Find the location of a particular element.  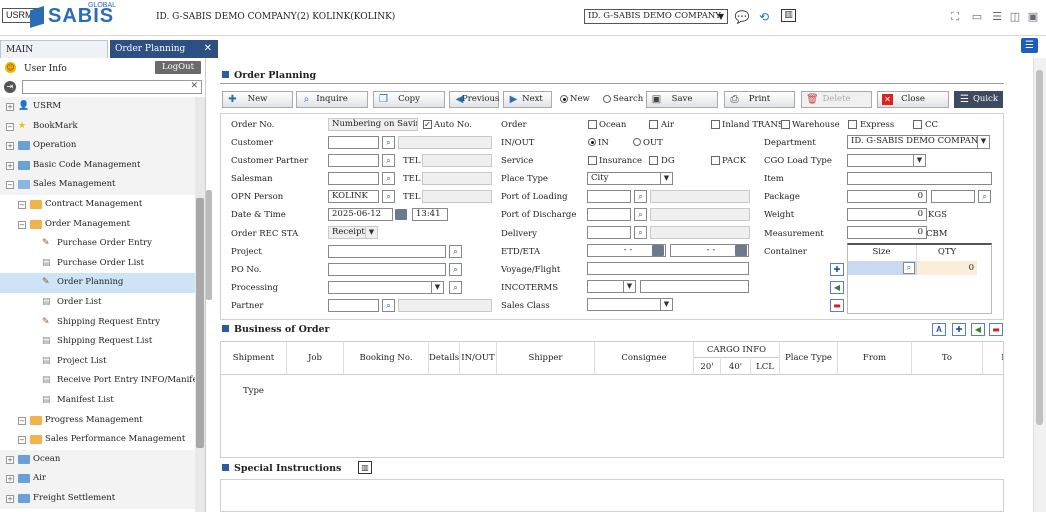

opn-person-input: KOLINK is located at coordinates (353, 196).